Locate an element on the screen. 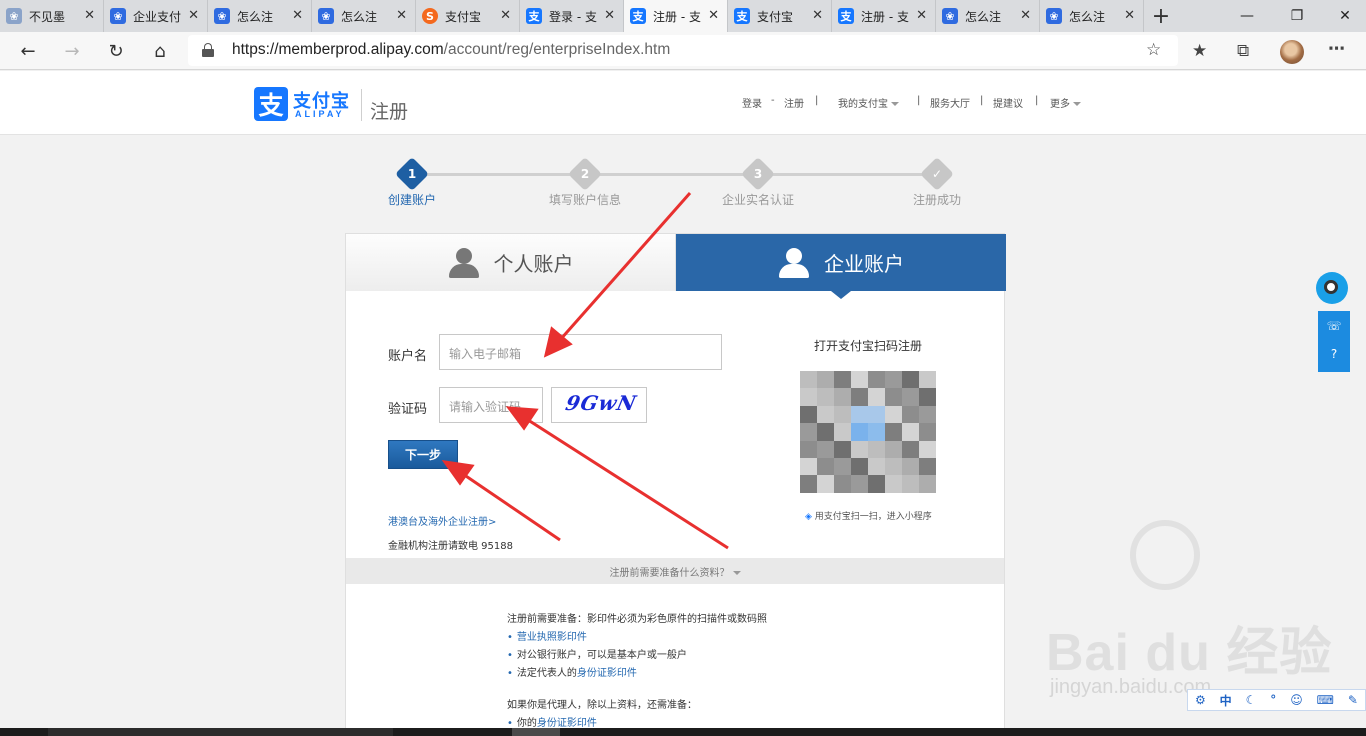 Image resolution: width=1366 pixels, height=736 pixels. baidu-paw-icon: ❀ is located at coordinates (950, 16).